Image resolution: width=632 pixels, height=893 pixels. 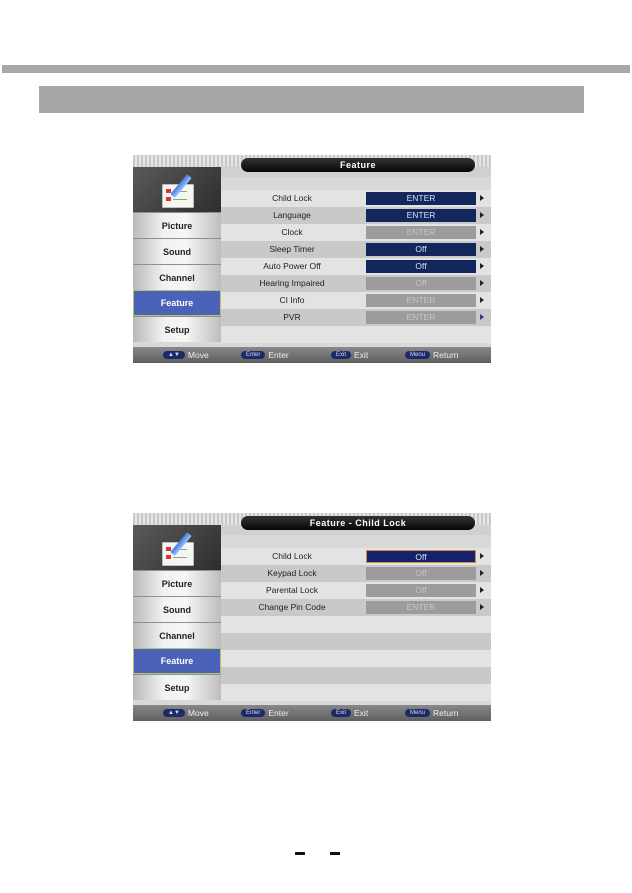 What do you see at coordinates (356, 607) in the screenshot?
I see `menu-row: Change Pin Code ENTER` at bounding box center [356, 607].